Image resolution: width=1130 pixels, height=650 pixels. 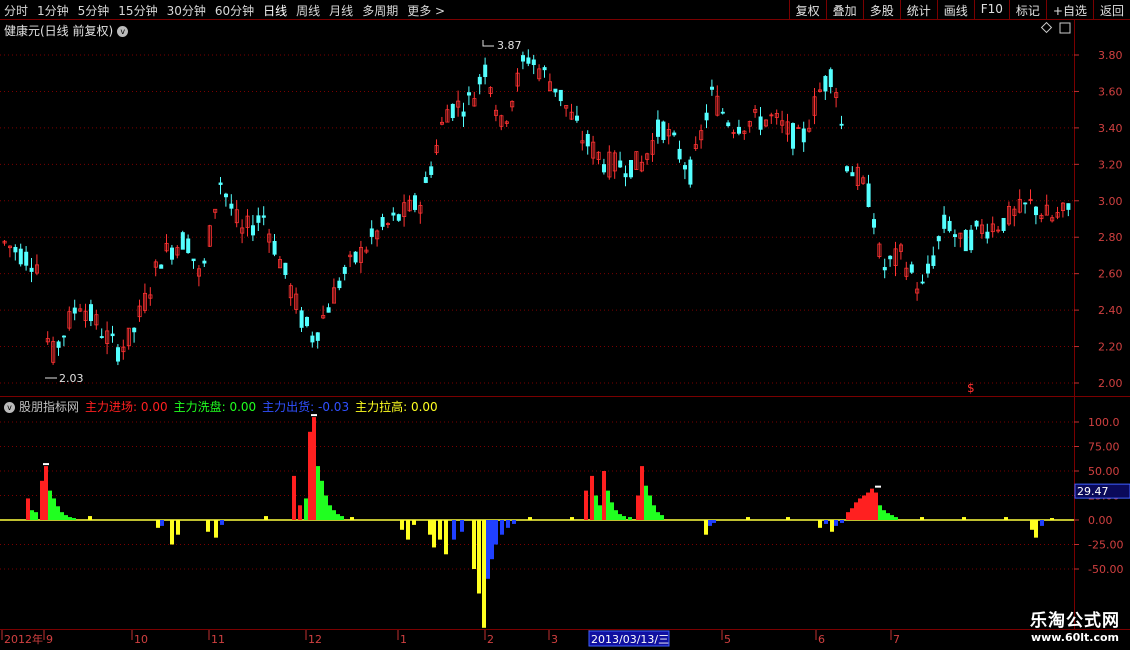 What do you see at coordinates (1110, 91) in the screenshot?
I see `price-axis-label: 3.60` at bounding box center [1110, 91].